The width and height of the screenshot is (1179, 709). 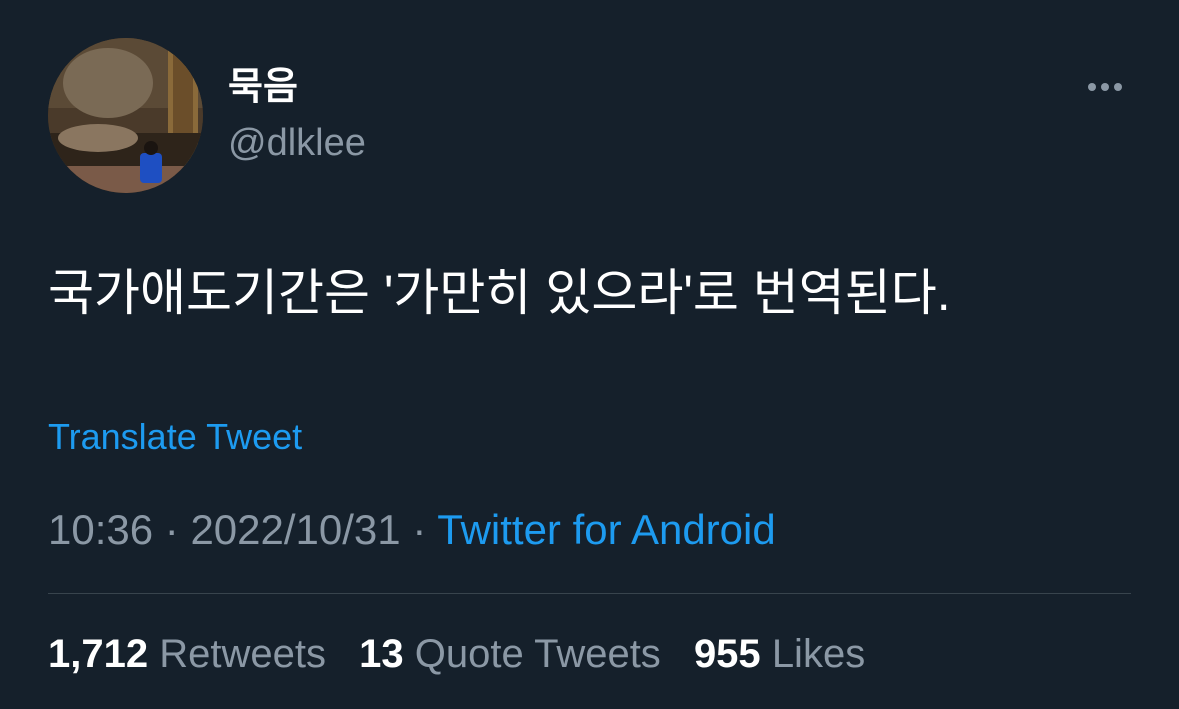 I want to click on more-horizontal-icon, so click(x=1092, y=87).